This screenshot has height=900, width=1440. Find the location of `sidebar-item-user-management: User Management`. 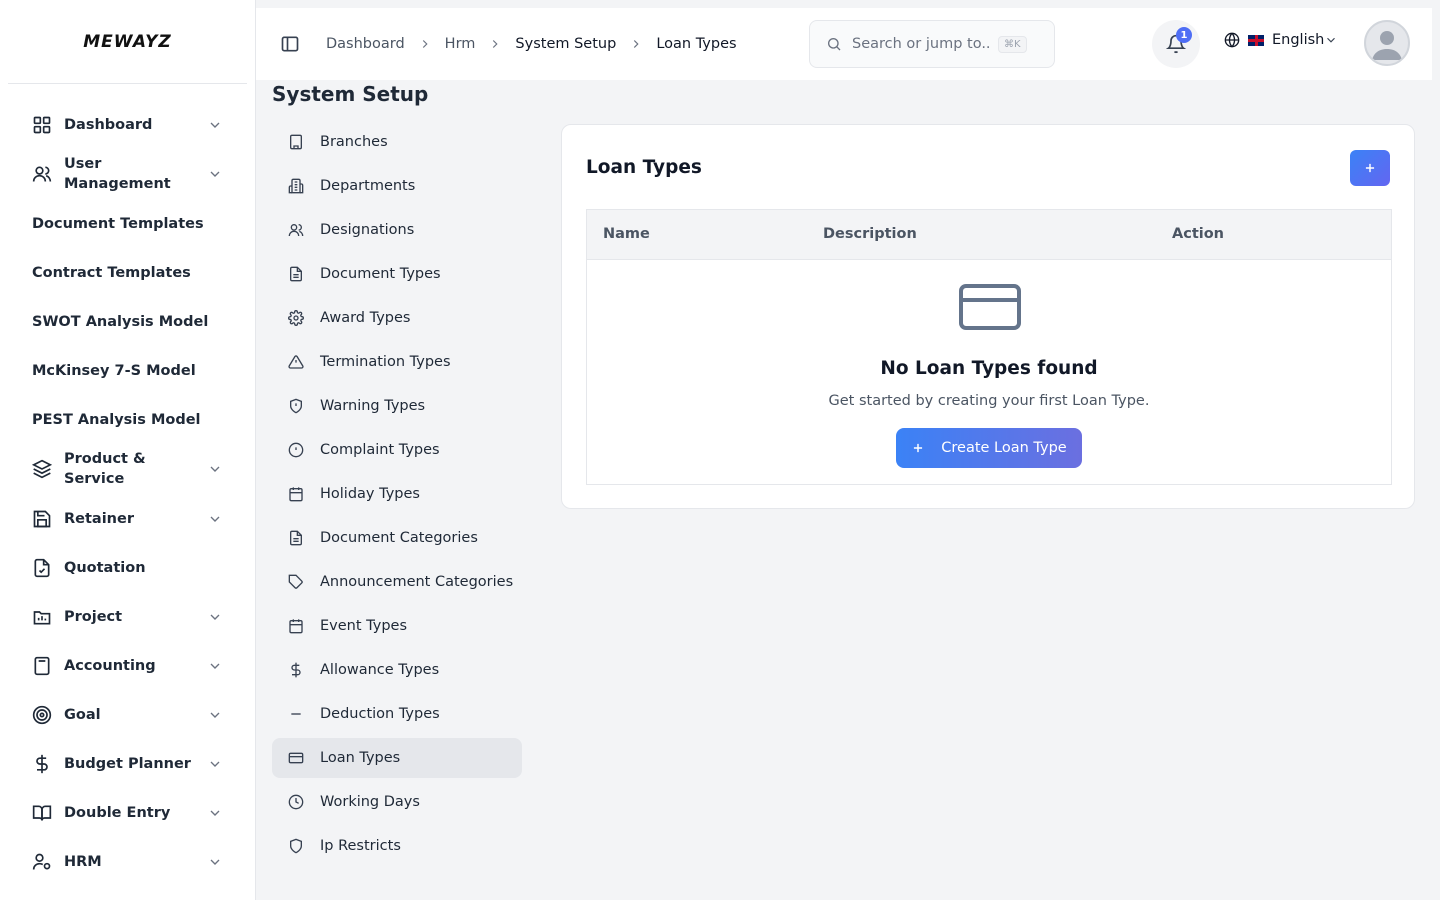

sidebar-item-user-management: User Management is located at coordinates (127, 174).